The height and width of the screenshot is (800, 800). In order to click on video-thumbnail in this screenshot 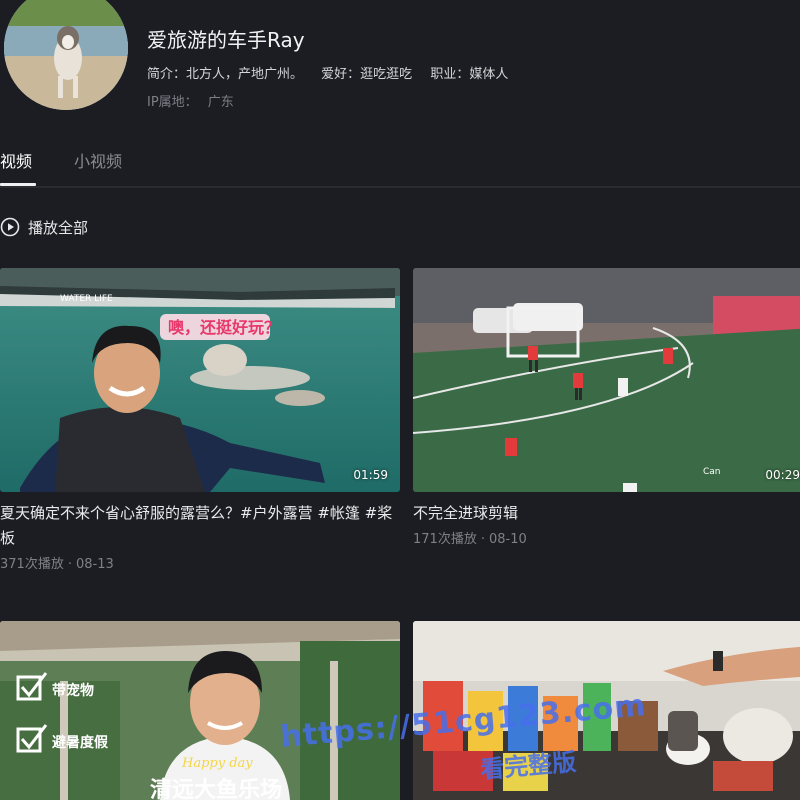, I will do `click(606, 710)`.